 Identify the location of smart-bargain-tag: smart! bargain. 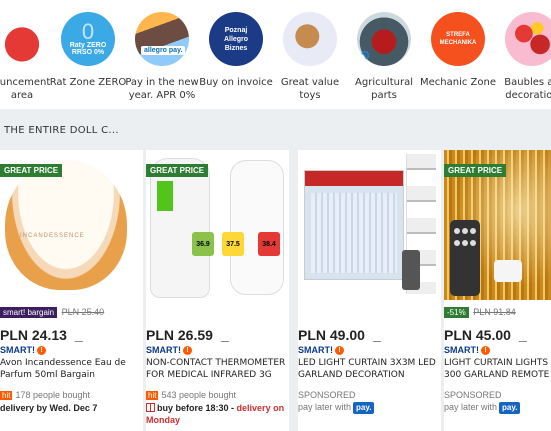
(29, 312).